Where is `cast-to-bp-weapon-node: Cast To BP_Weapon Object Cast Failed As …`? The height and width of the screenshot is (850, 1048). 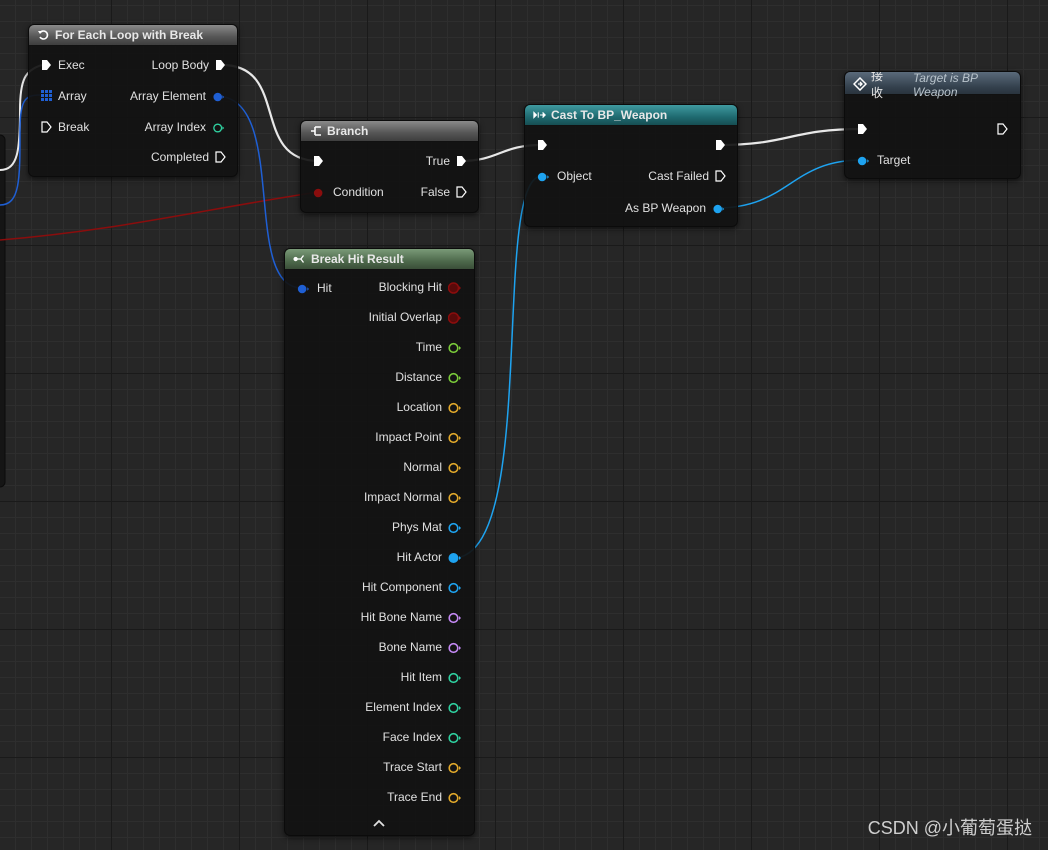
cast-to-bp-weapon-node: Cast To BP_Weapon Object Cast Failed As … is located at coordinates (631, 165).